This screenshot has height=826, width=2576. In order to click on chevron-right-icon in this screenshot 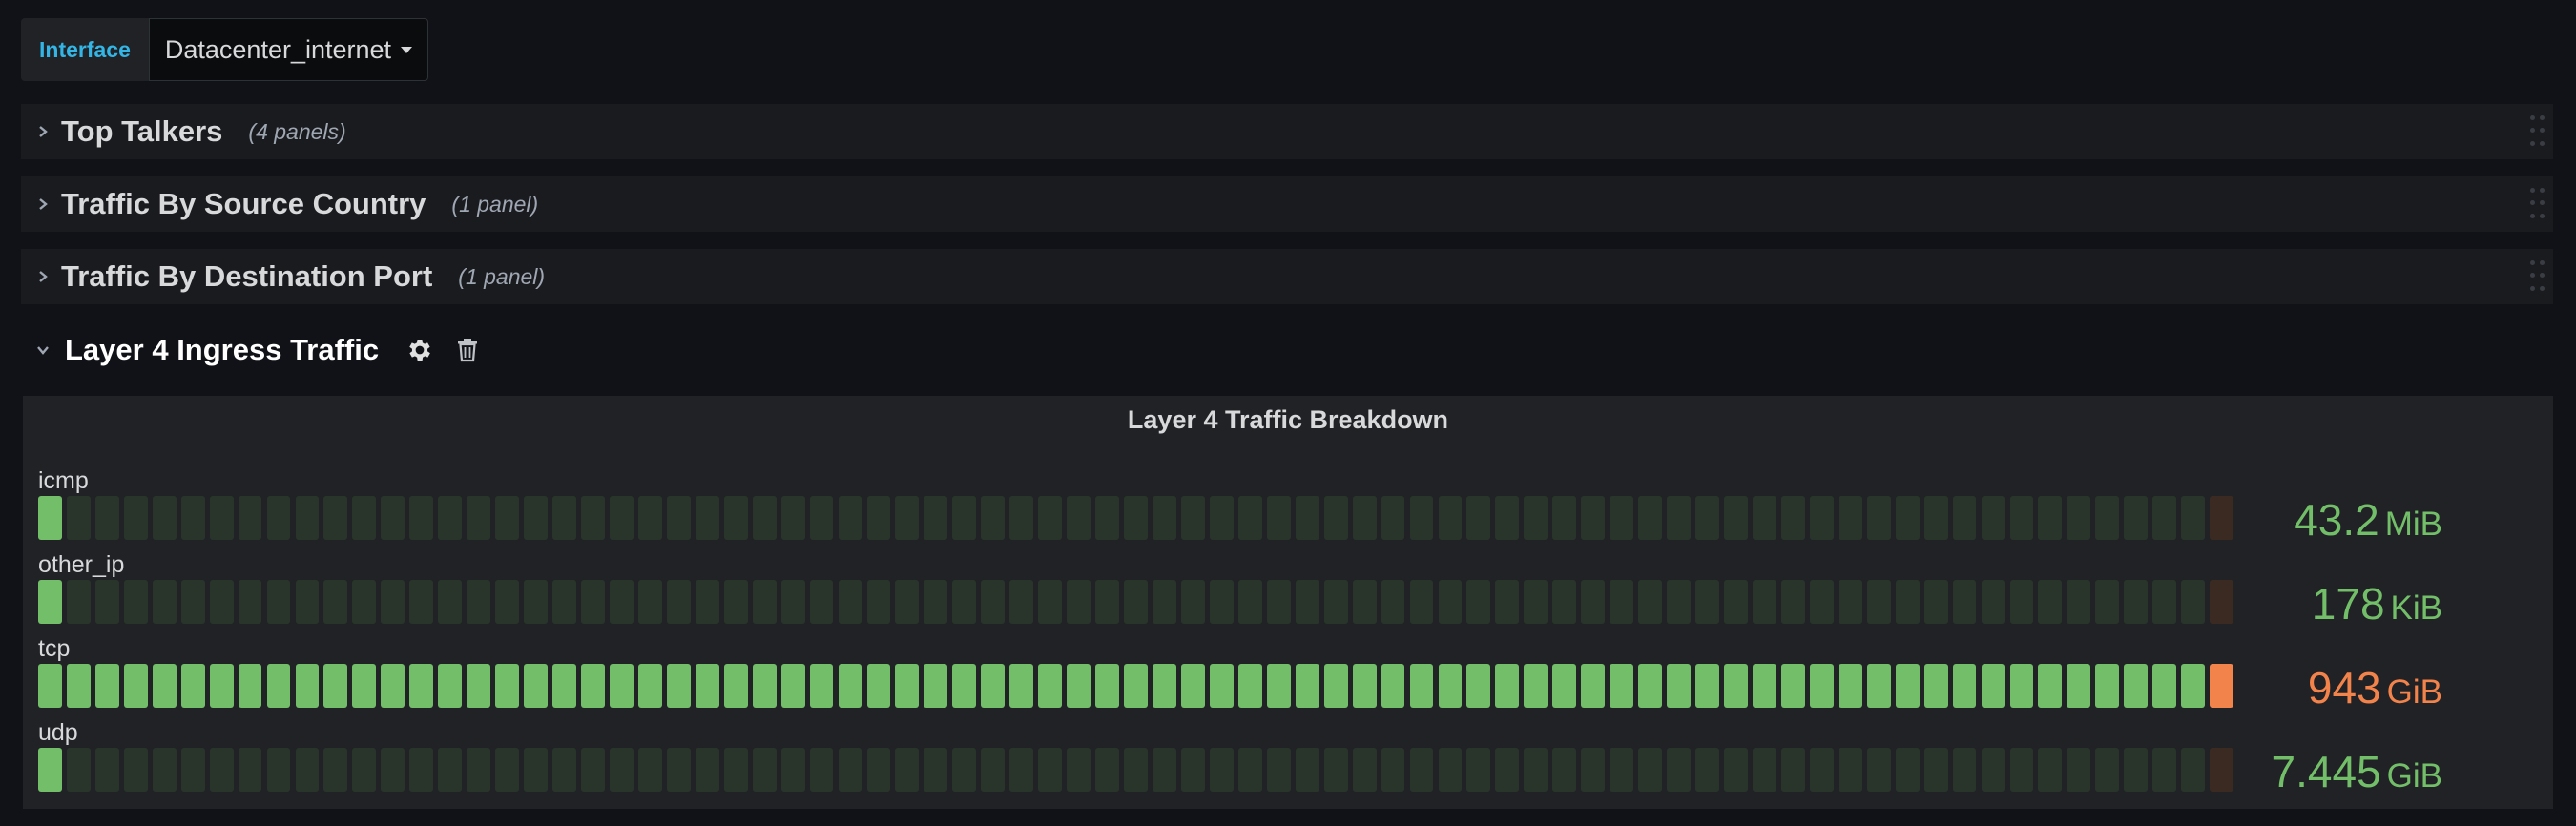, I will do `click(43, 131)`.